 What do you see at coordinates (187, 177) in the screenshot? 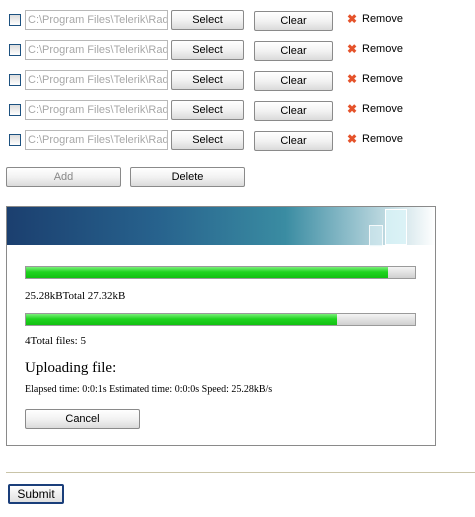
I see `delete-button: Delete` at bounding box center [187, 177].